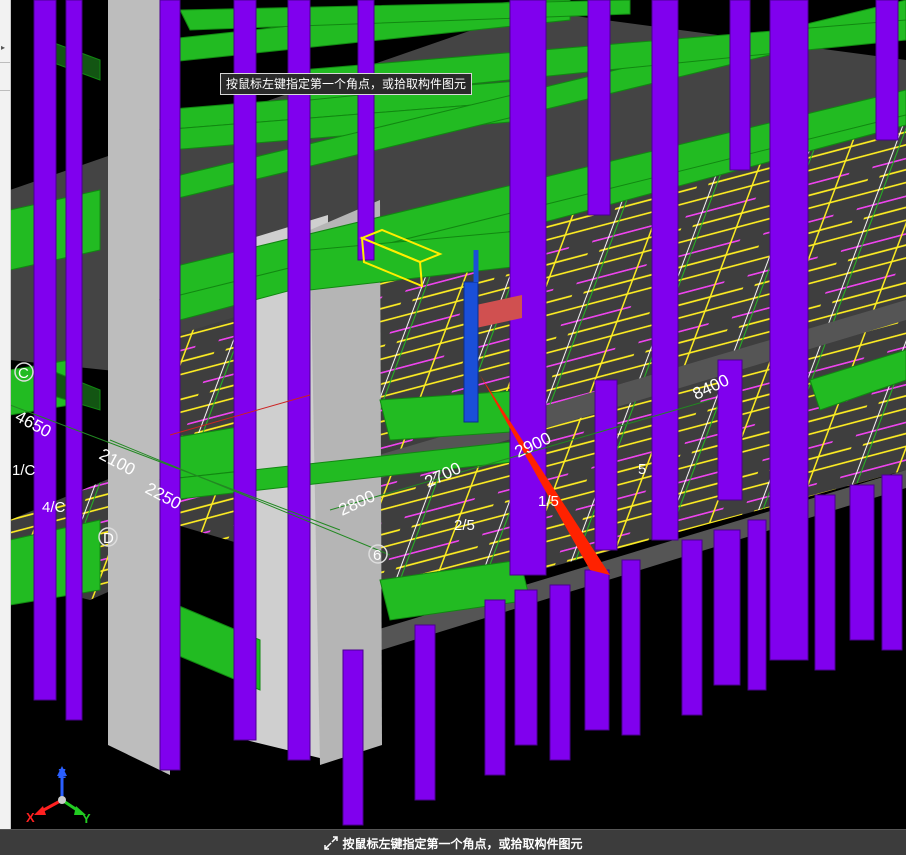  I want to click on side-panel-strip: ▸, so click(5, 427).